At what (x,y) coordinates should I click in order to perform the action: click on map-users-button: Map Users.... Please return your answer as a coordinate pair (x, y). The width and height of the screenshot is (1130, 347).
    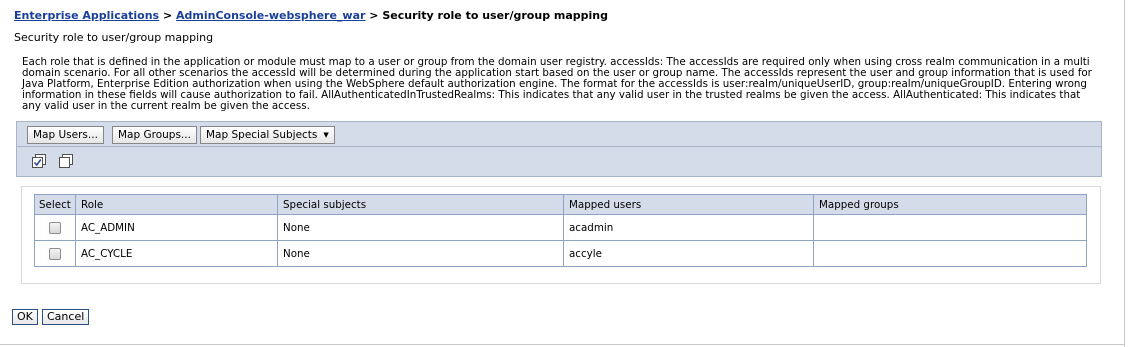
    Looking at the image, I should click on (65, 135).